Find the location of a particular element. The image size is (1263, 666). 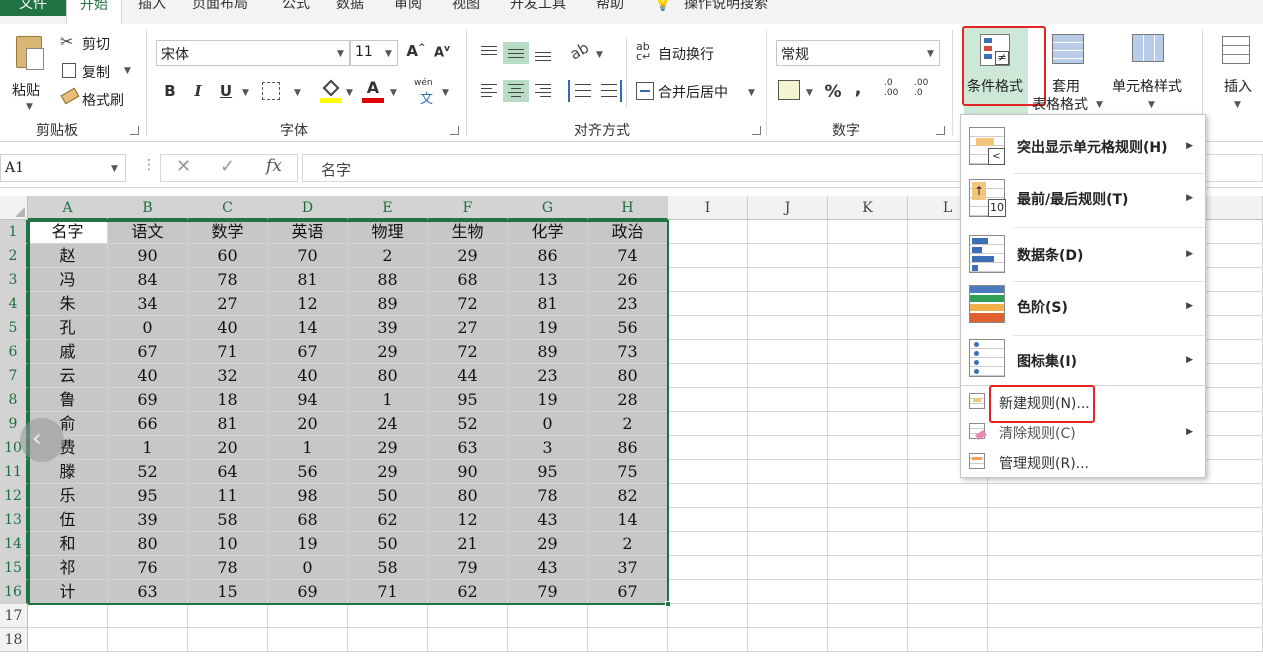

table-cell: 63 is located at coordinates (148, 592).